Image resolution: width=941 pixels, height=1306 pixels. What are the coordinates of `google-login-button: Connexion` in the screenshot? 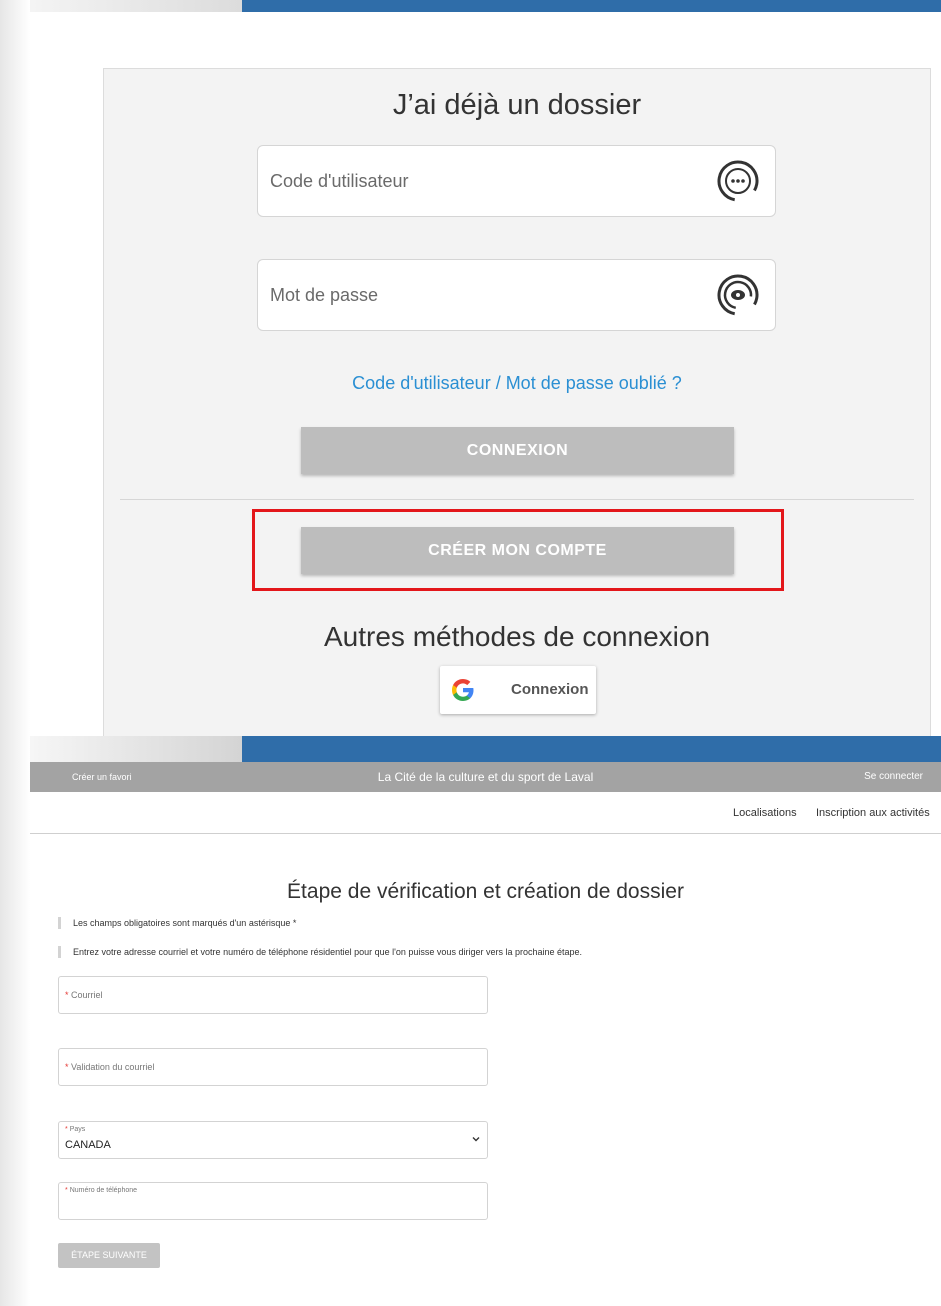 It's located at (518, 690).